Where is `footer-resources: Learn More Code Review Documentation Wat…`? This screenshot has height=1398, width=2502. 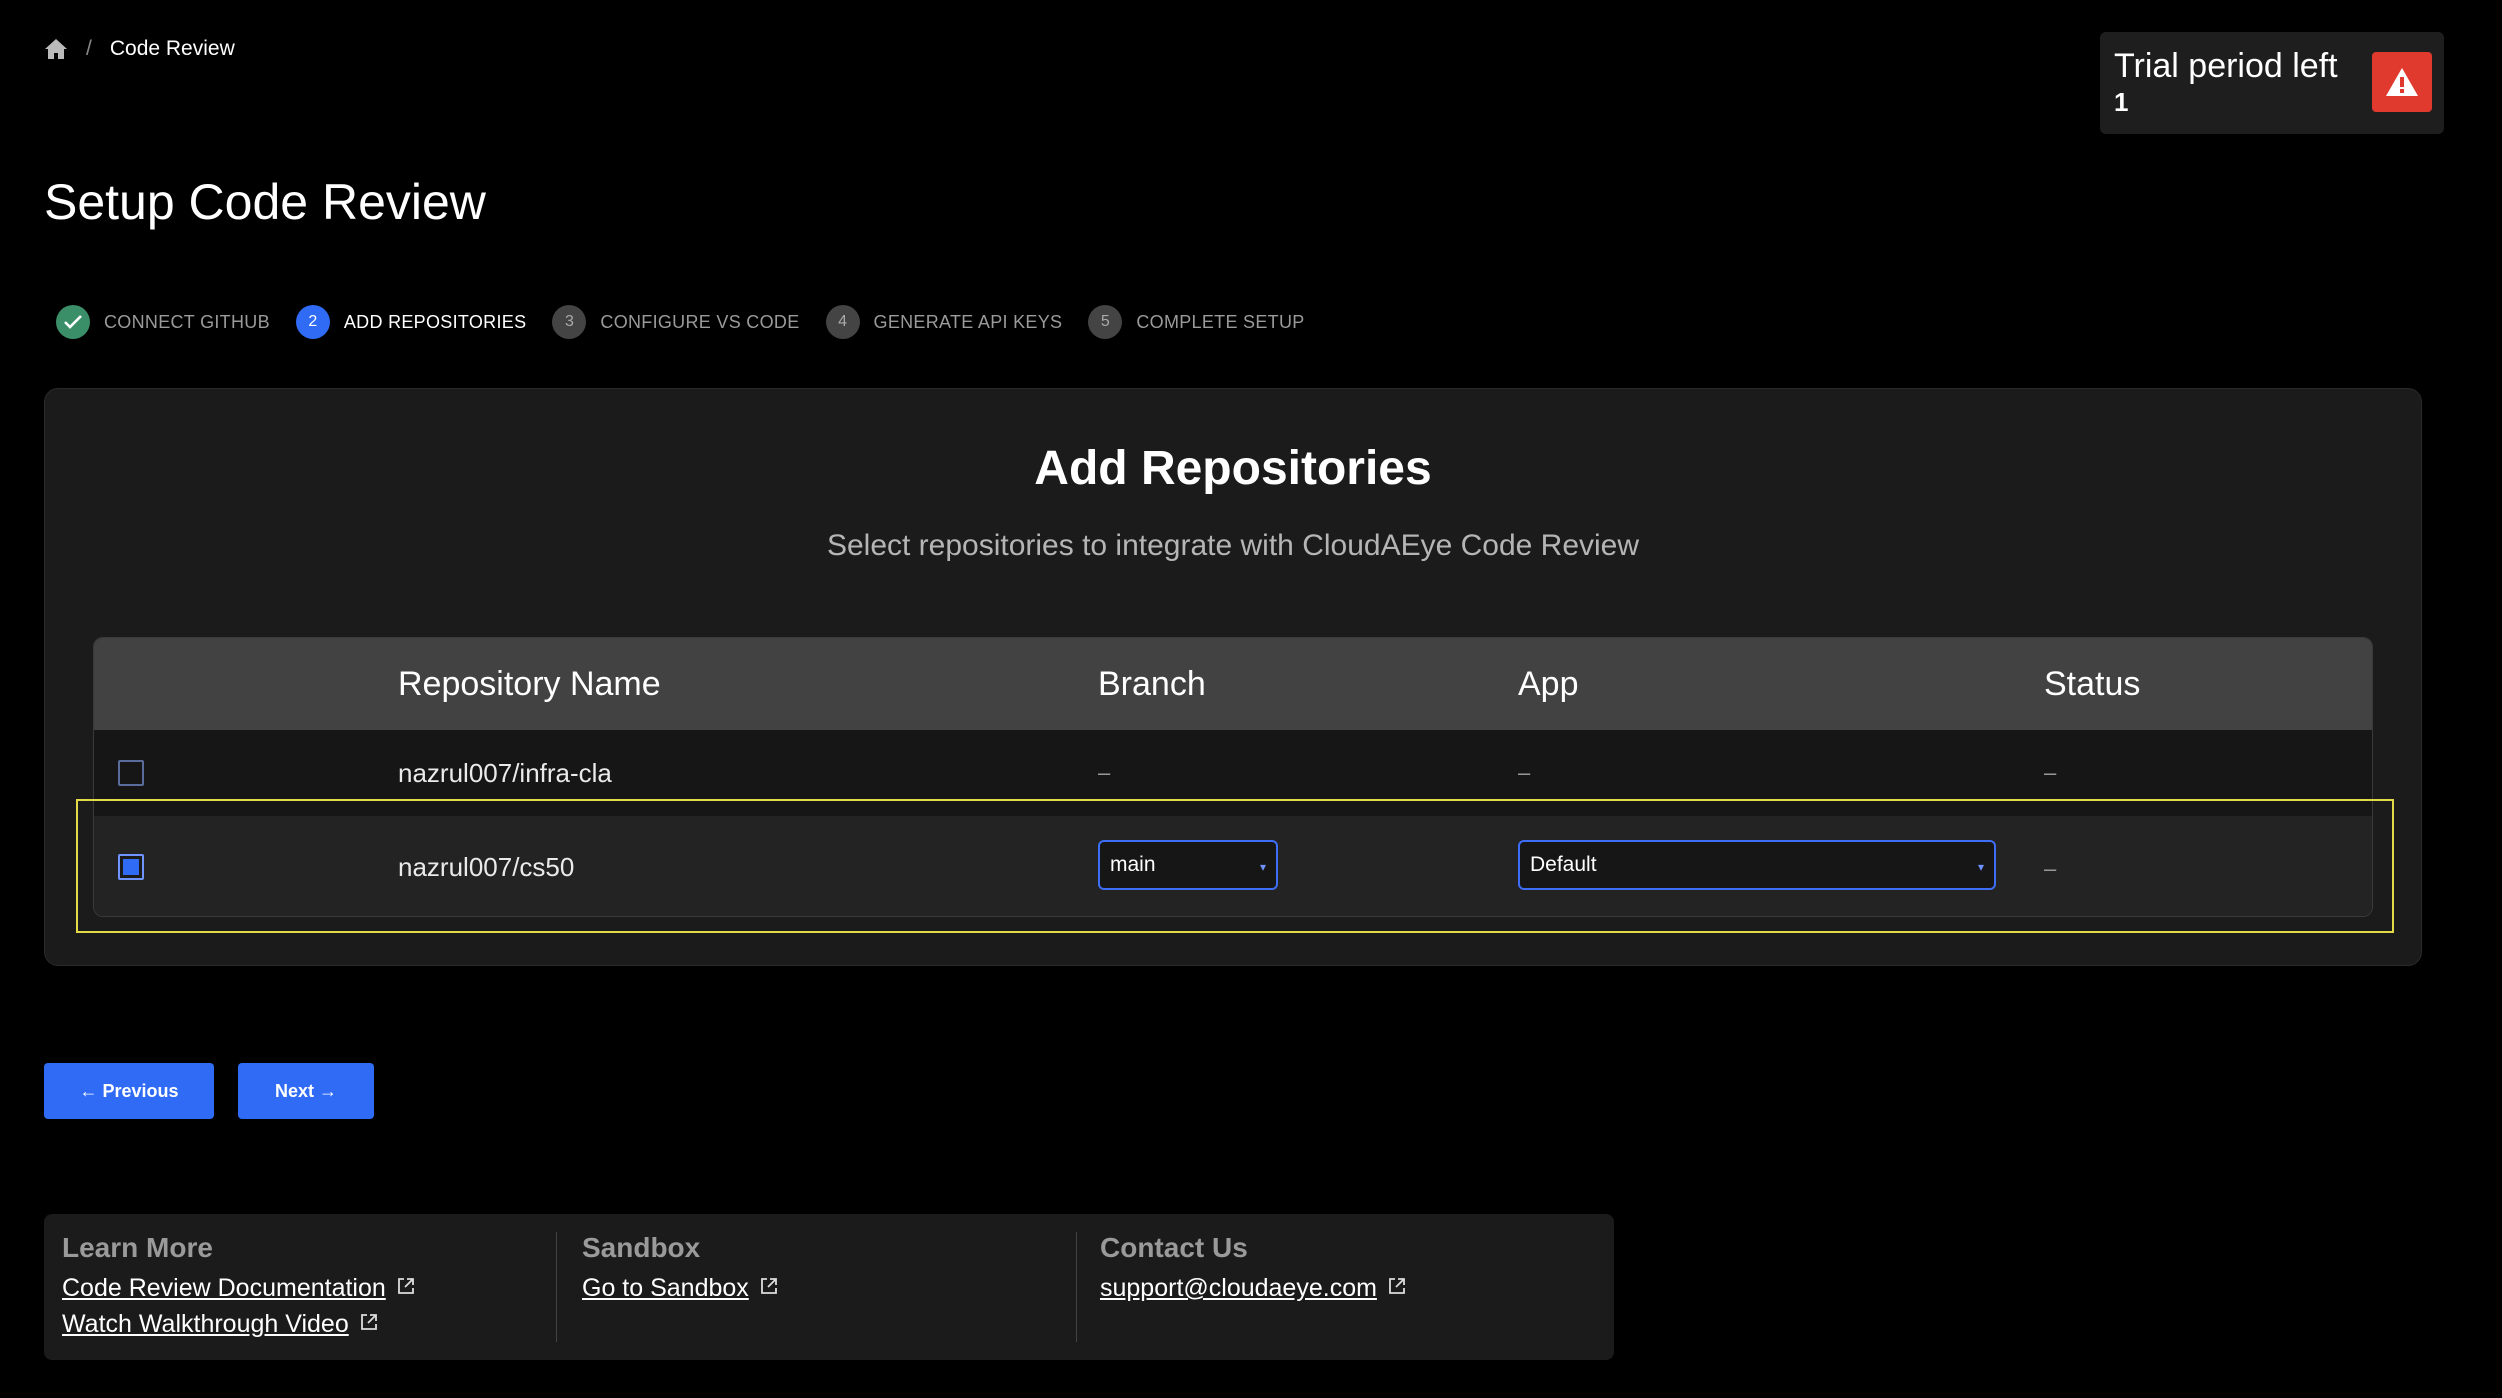
footer-resources: Learn More Code Review Documentation Wat… is located at coordinates (829, 1287).